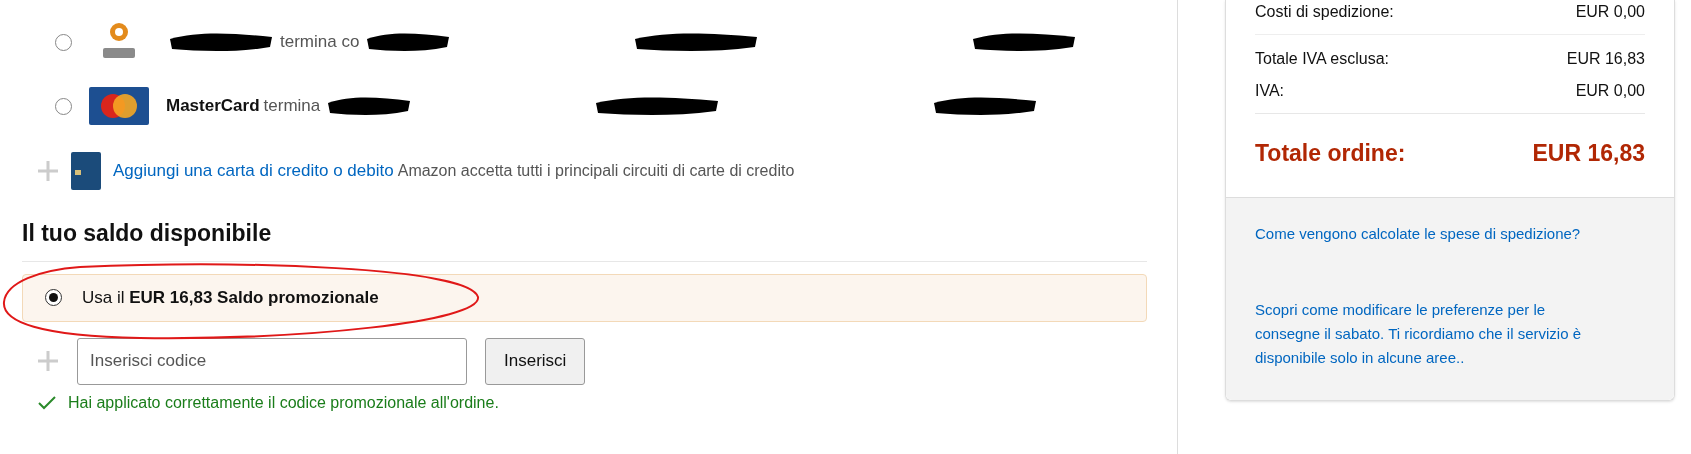 This screenshot has height=454, width=1691. Describe the element at coordinates (1605, 59) in the screenshot. I see `summary-value: EUR 16,83` at that location.